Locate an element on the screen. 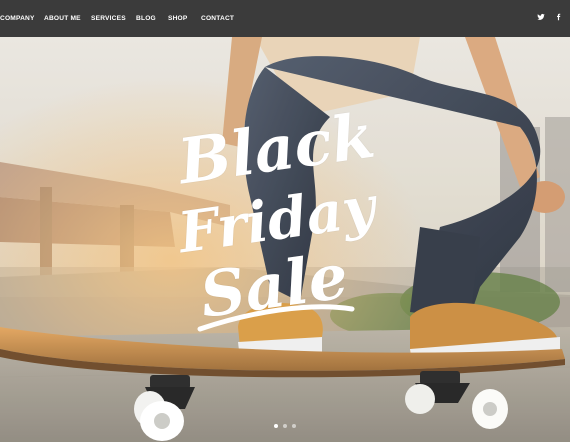 The width and height of the screenshot is (570, 442). nav-item-about-me: ABOUT ME is located at coordinates (62, 18).